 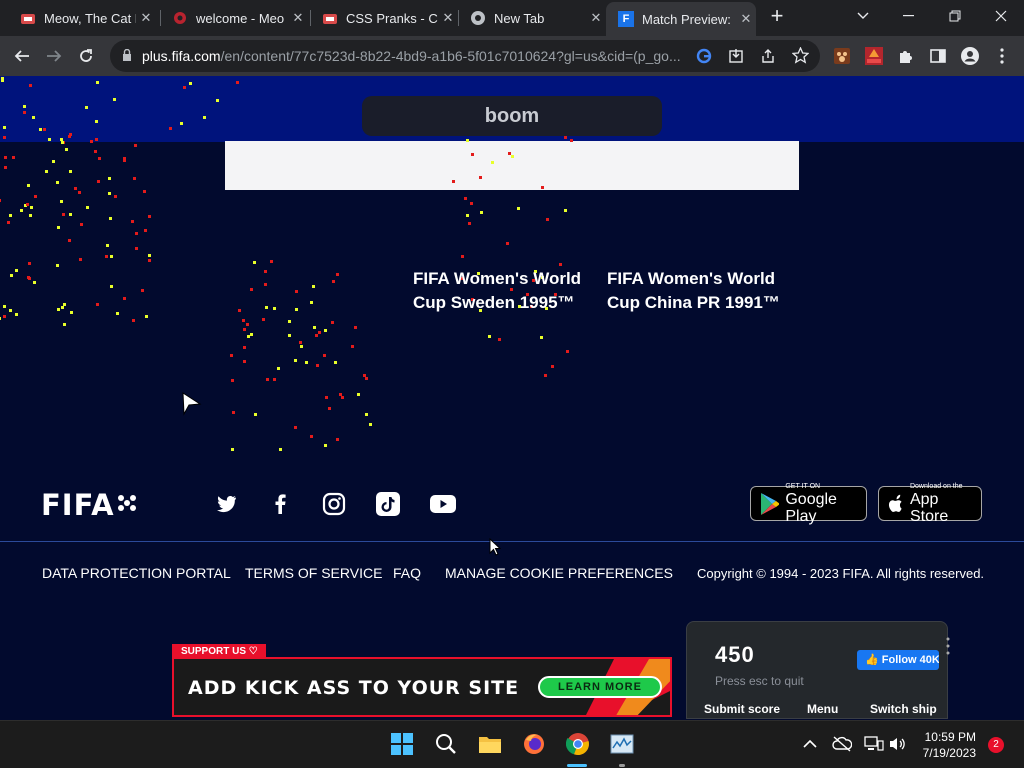 I want to click on footer-link-data-protection: DATA PROTECTION PORTAL, so click(x=136, y=573).